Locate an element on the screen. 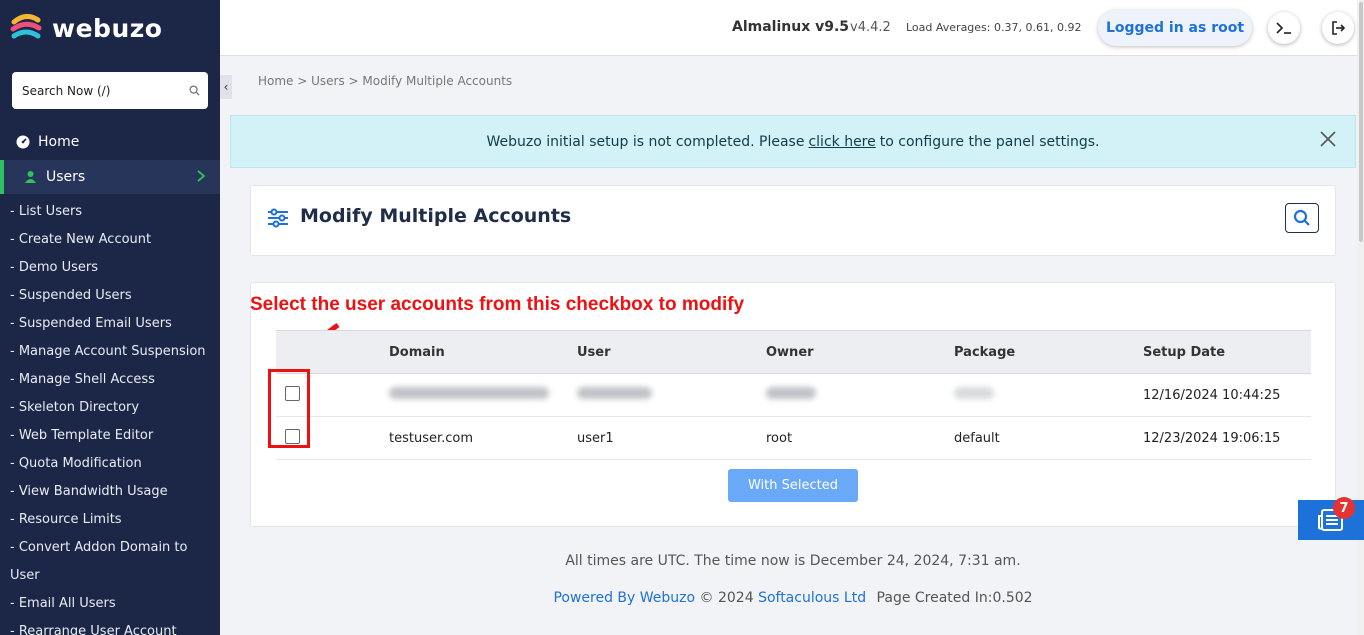 This screenshot has height=635, width=1364. domain-cell: testuser.com is located at coordinates (482, 438).